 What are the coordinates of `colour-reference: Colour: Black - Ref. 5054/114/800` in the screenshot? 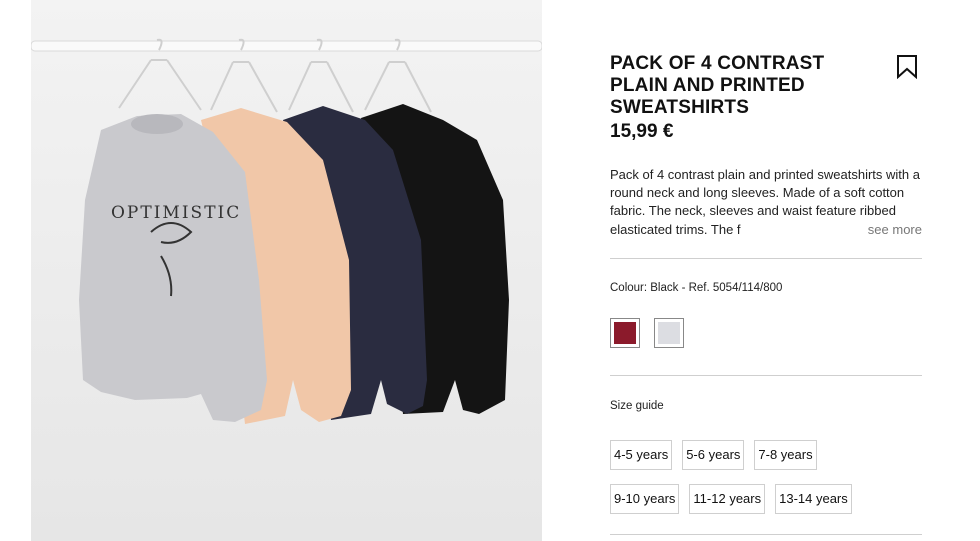 It's located at (696, 288).